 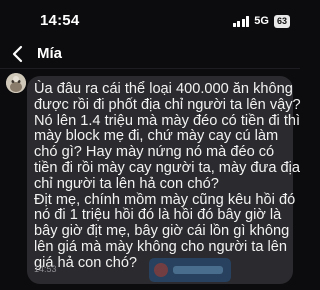 I want to click on message-line: lên giá mà mày không cho người ta lên, so click(x=160, y=246).